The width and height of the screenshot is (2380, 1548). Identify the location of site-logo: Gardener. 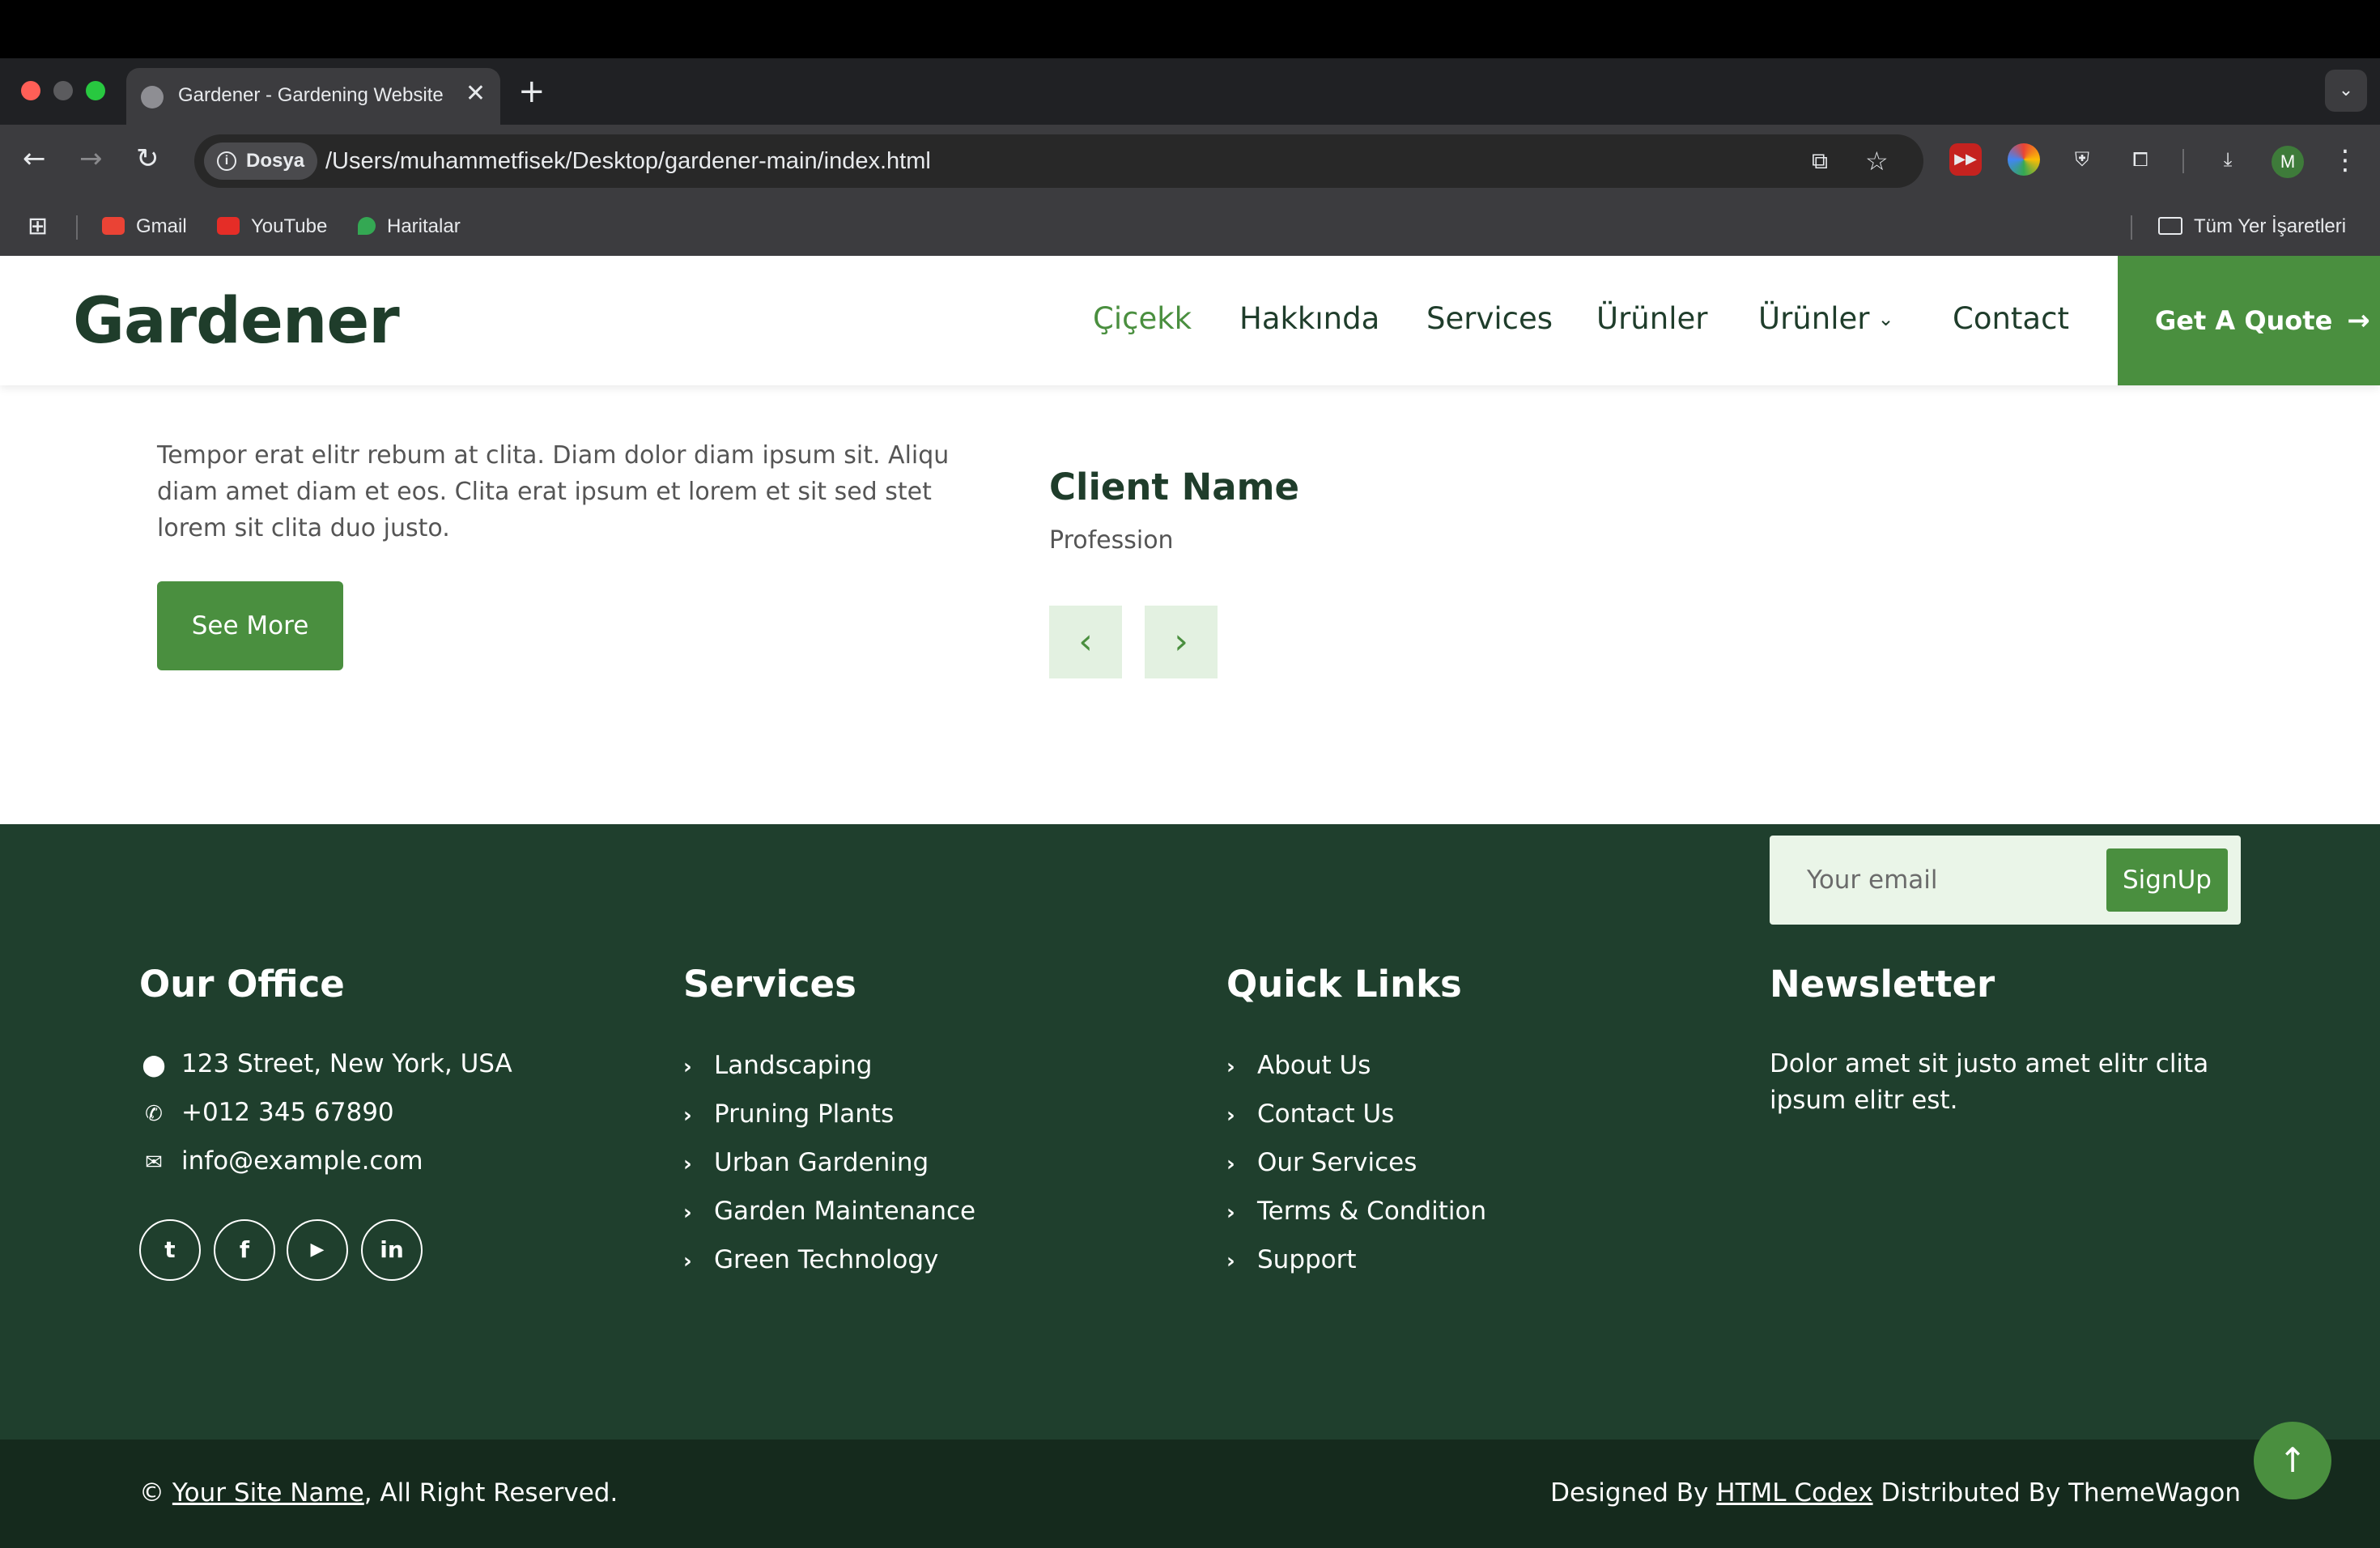
(237, 322).